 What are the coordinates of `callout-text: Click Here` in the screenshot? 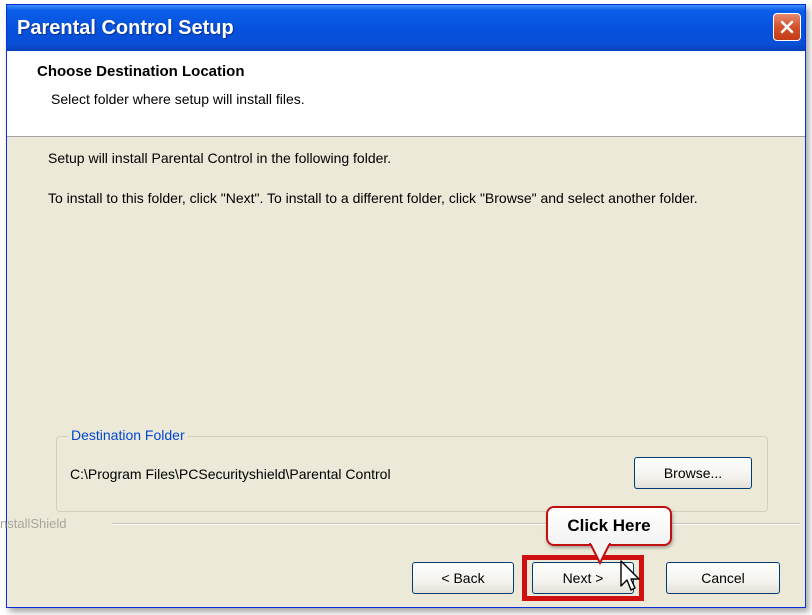 It's located at (609, 525).